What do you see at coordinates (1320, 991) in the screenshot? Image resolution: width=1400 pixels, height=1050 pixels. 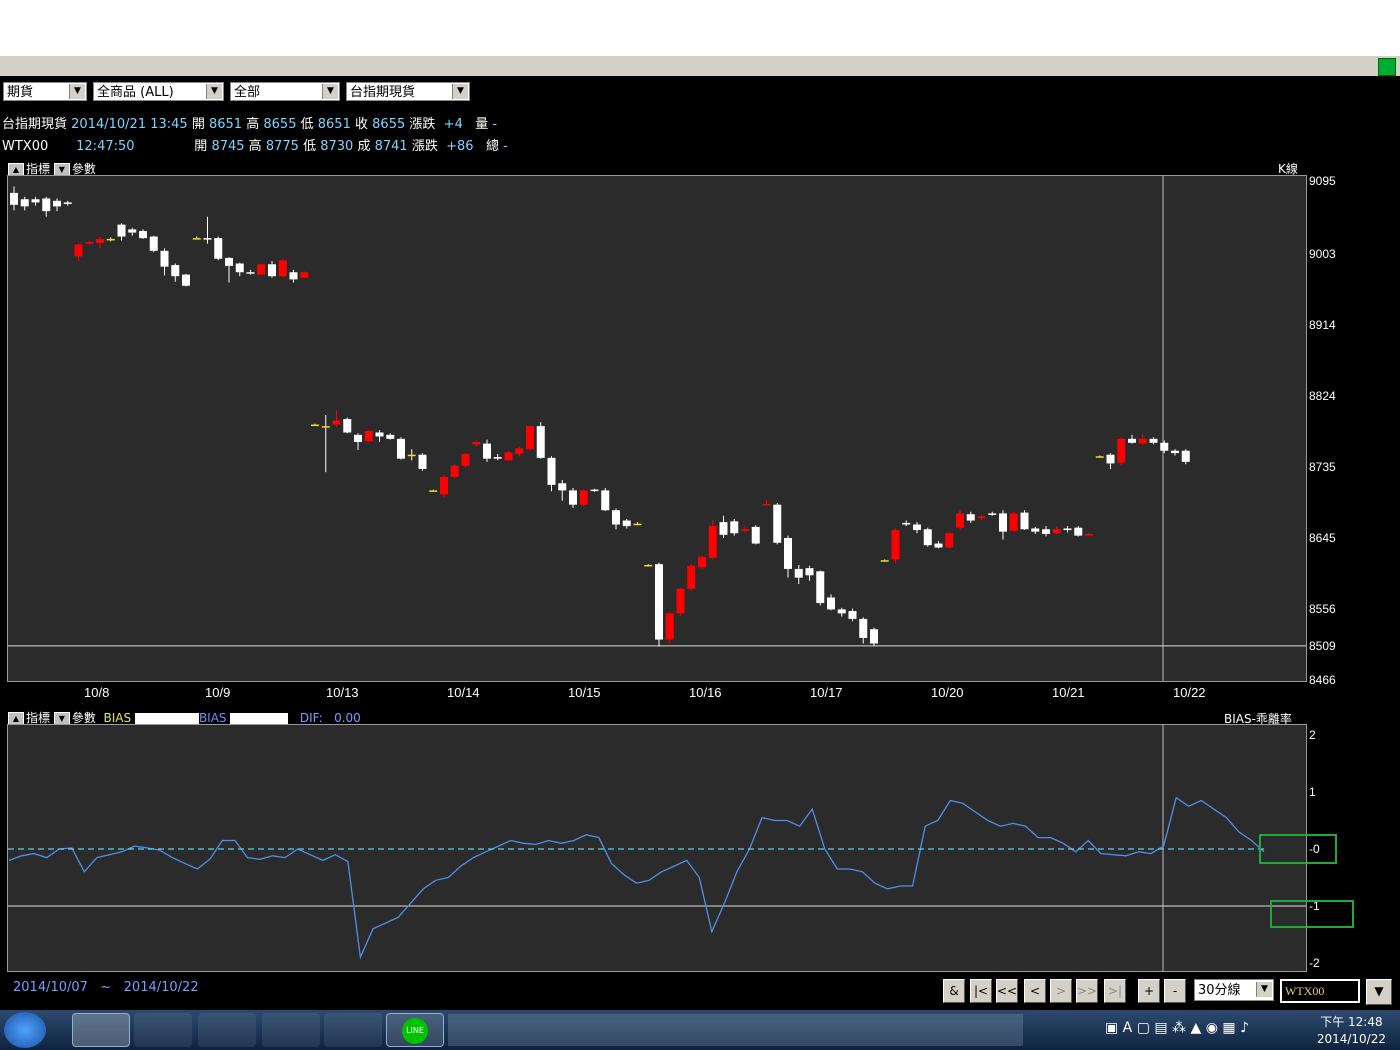 I see `symbol-input: WTX00` at bounding box center [1320, 991].